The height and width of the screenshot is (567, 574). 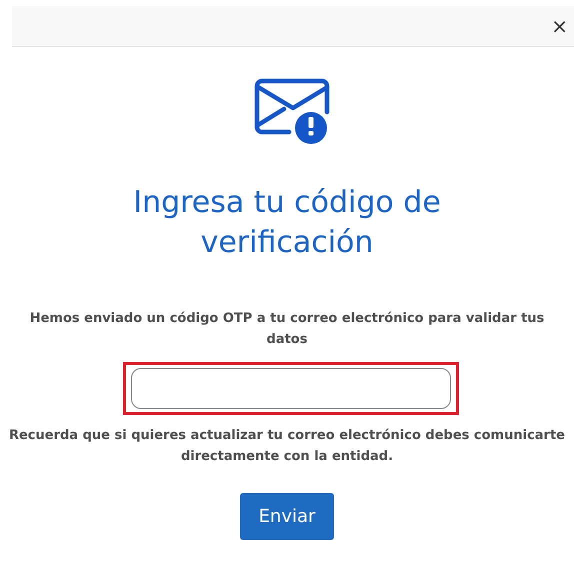 What do you see at coordinates (291, 111) in the screenshot?
I see `mail-alert-icon` at bounding box center [291, 111].